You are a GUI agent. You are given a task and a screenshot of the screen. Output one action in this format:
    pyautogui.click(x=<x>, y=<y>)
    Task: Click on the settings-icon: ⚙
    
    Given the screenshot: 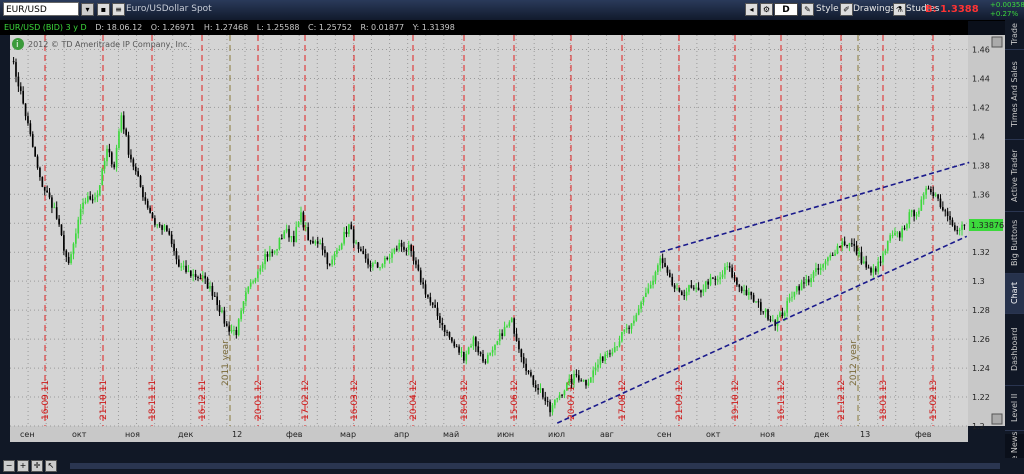 What is the action you would take?
    pyautogui.click(x=766, y=9)
    